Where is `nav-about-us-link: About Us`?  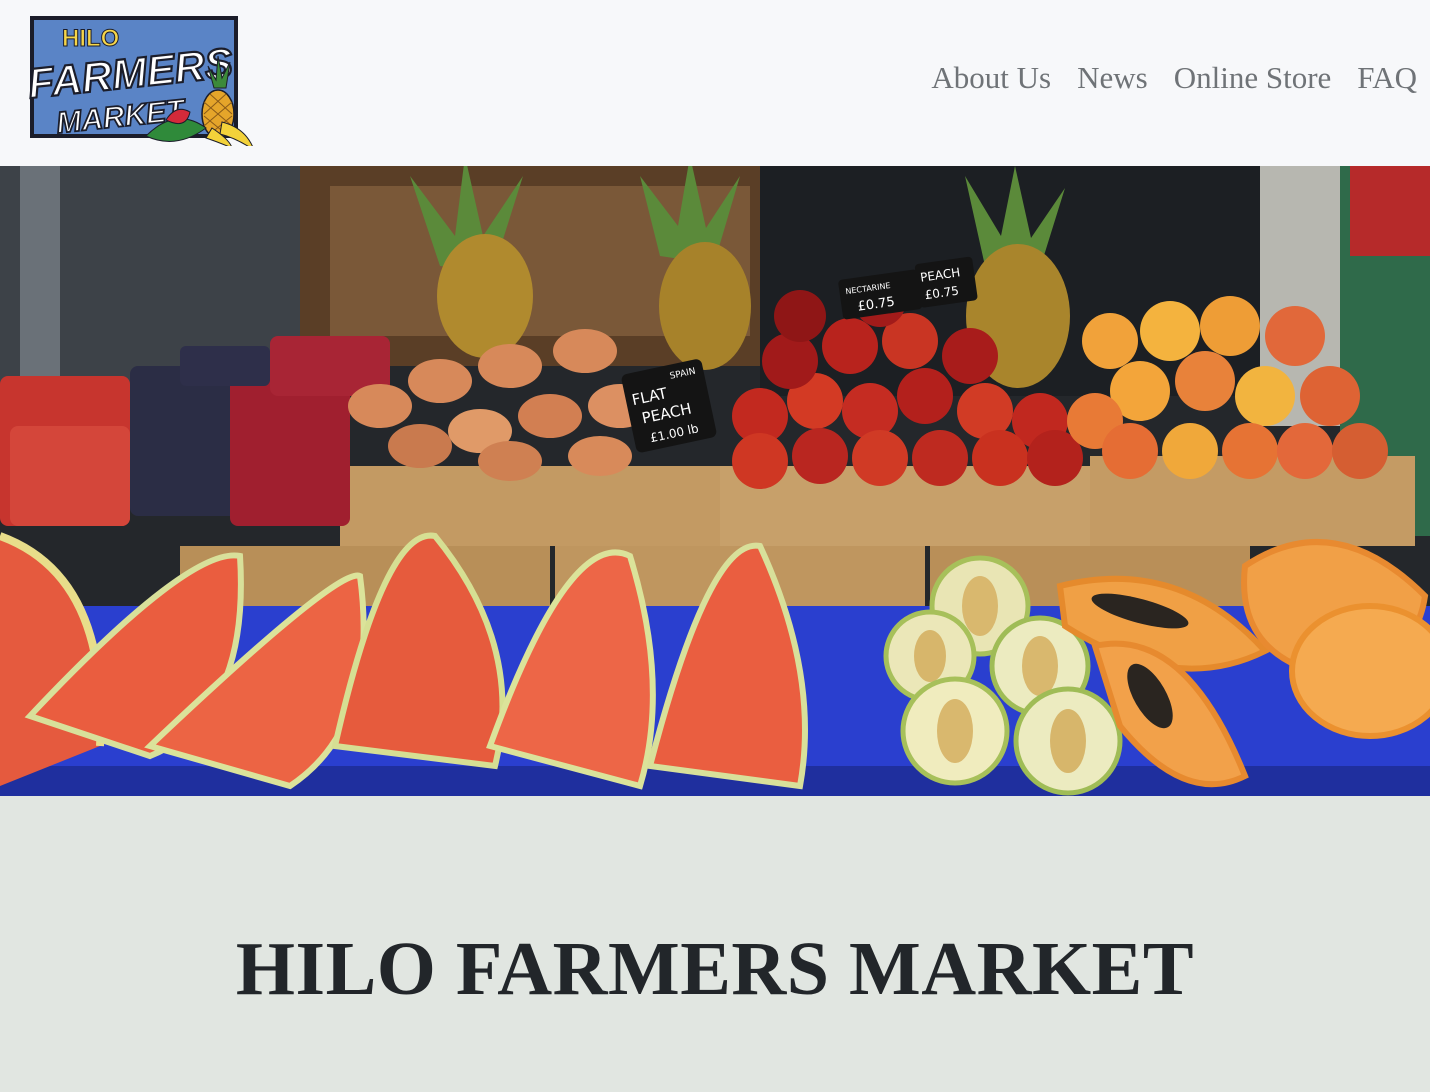
nav-about-us-link: About Us is located at coordinates (991, 78).